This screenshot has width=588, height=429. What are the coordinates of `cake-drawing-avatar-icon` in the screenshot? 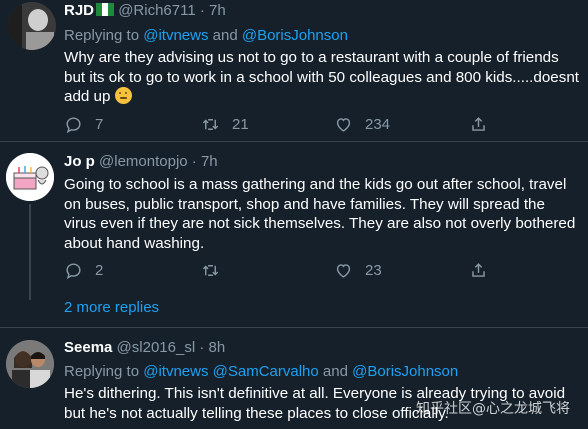 It's located at (30, 177).